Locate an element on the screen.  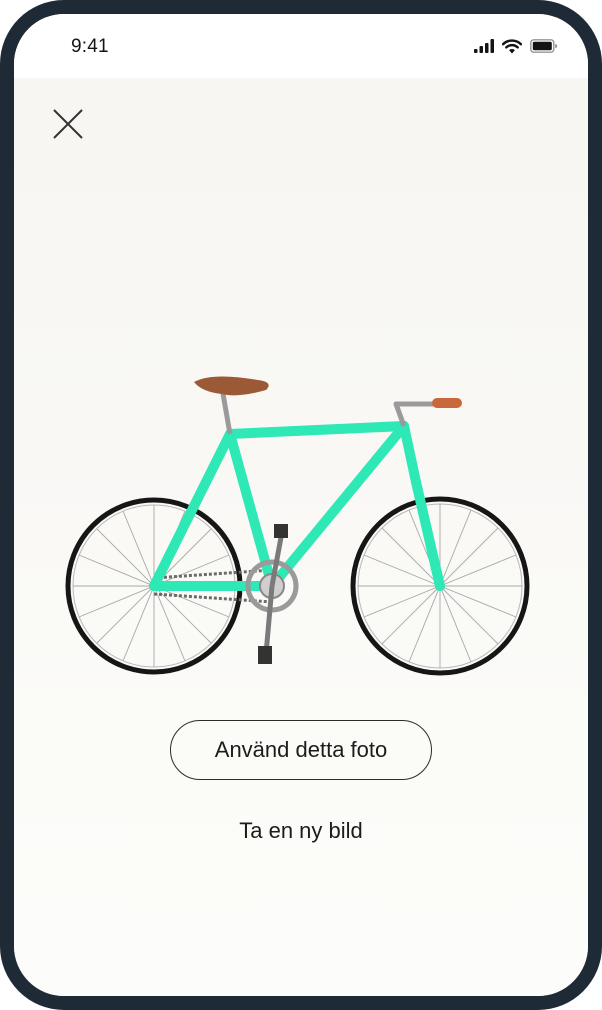
use-photo-button: Använd detta foto is located at coordinates (301, 750).